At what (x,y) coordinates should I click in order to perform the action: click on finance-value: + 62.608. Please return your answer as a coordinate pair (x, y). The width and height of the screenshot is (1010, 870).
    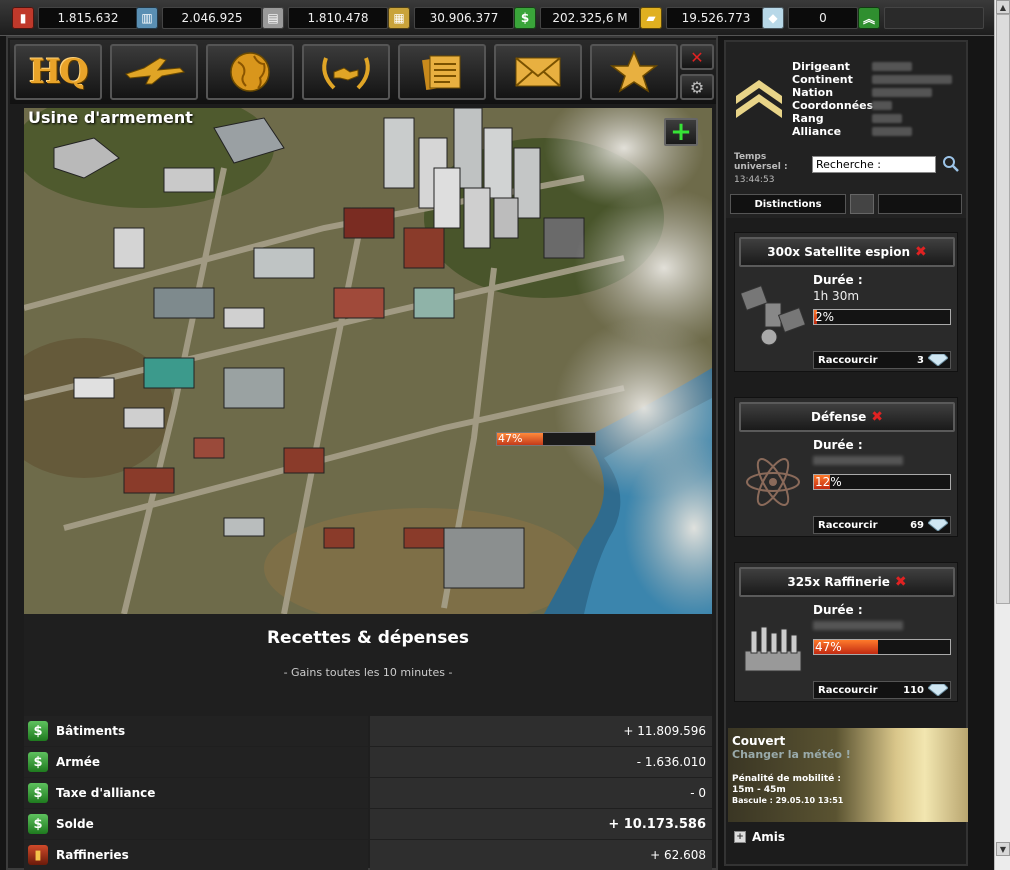
    Looking at the image, I should click on (541, 855).